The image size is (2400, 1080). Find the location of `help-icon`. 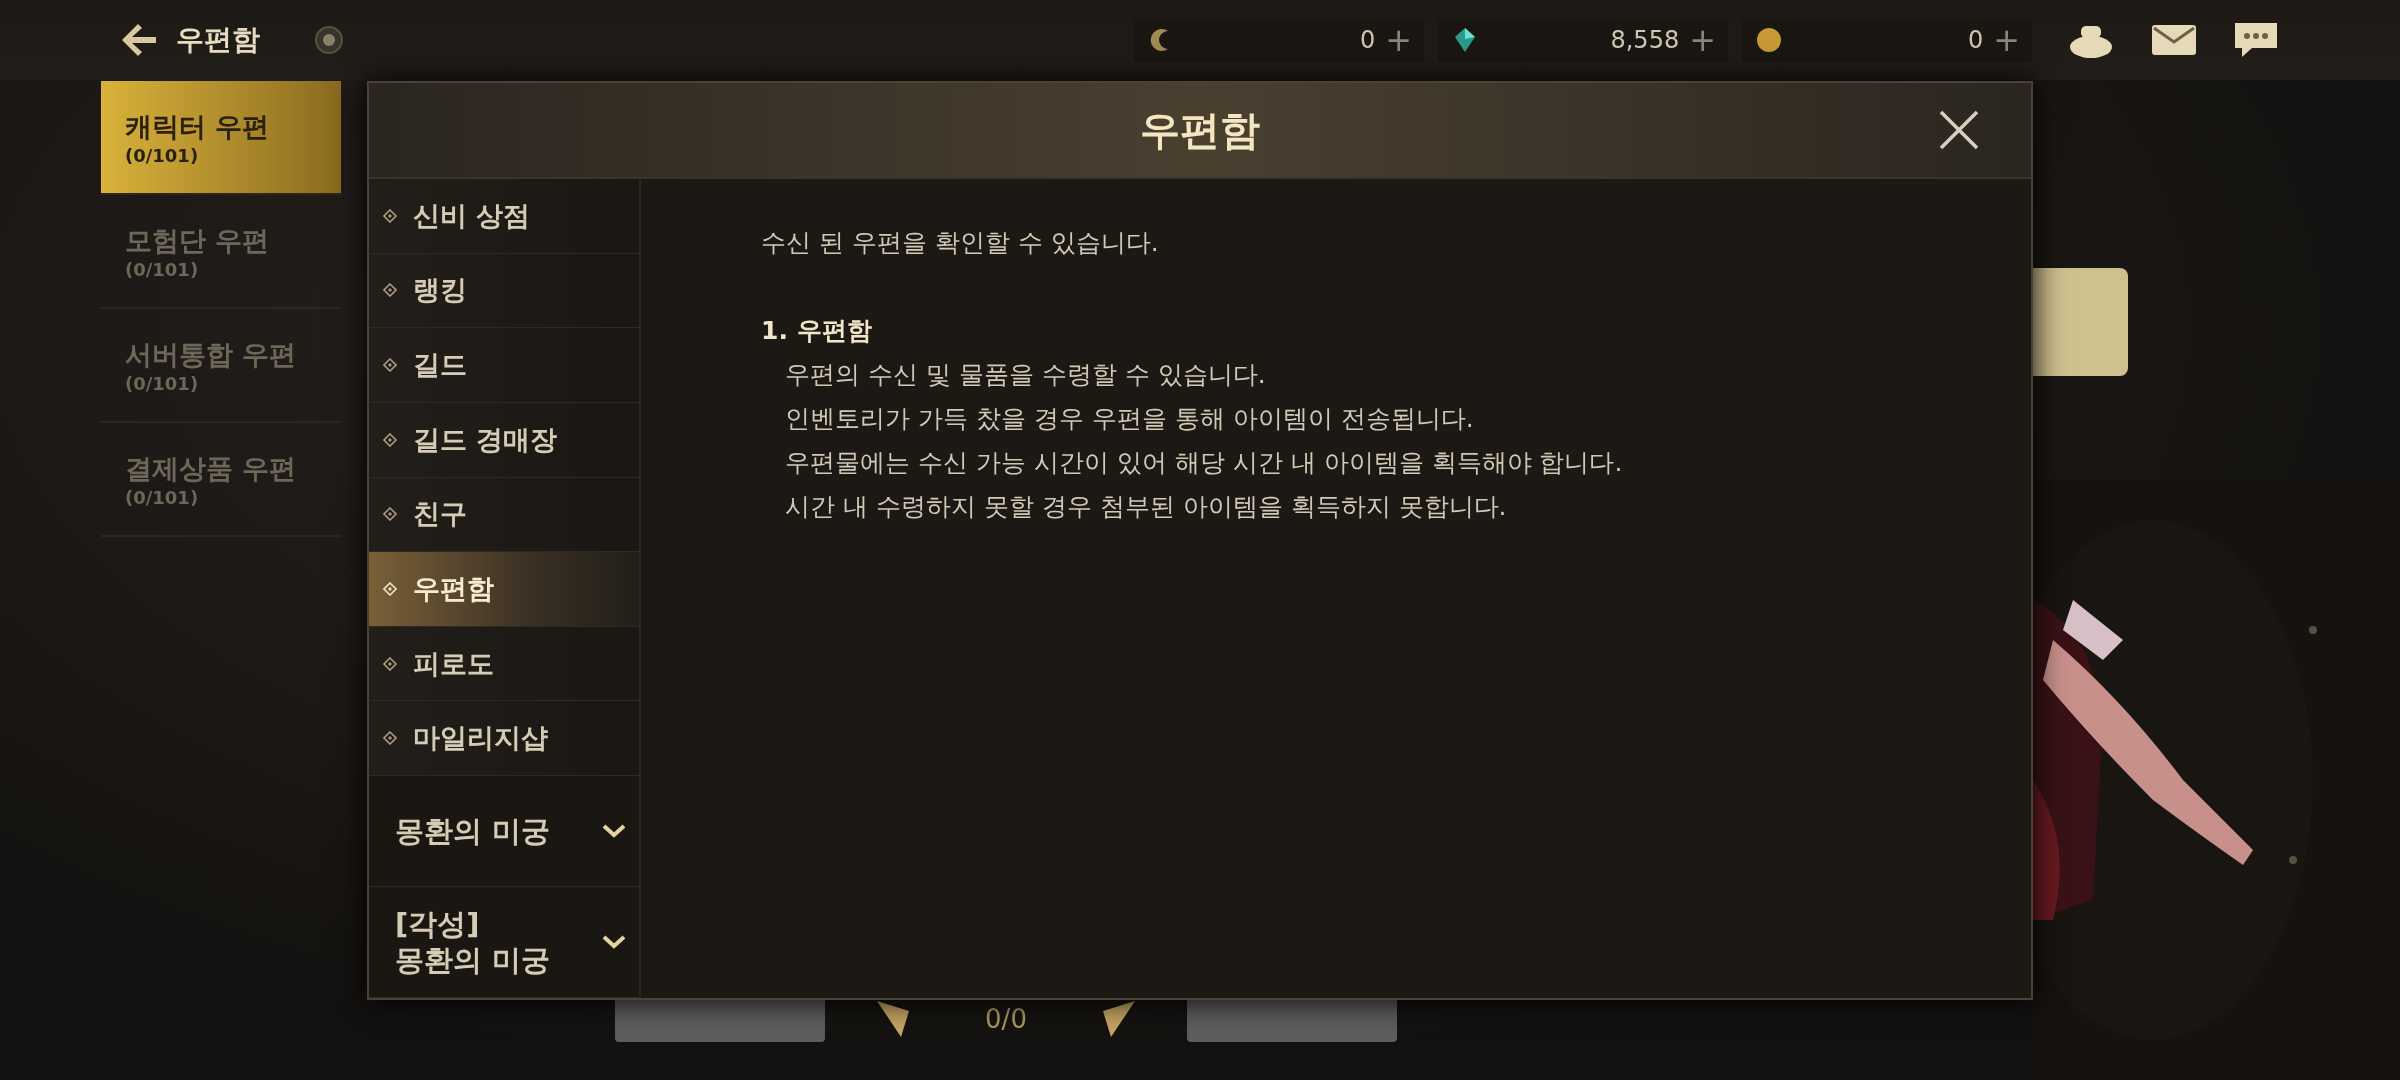

help-icon is located at coordinates (329, 40).